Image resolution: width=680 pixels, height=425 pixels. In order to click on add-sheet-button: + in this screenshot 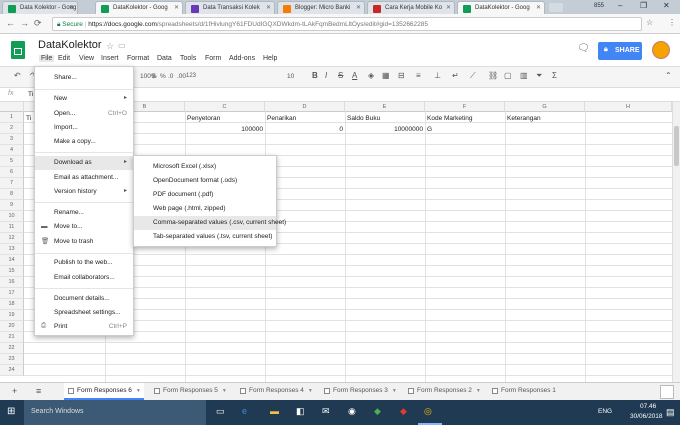, I will do `click(14, 391)`.